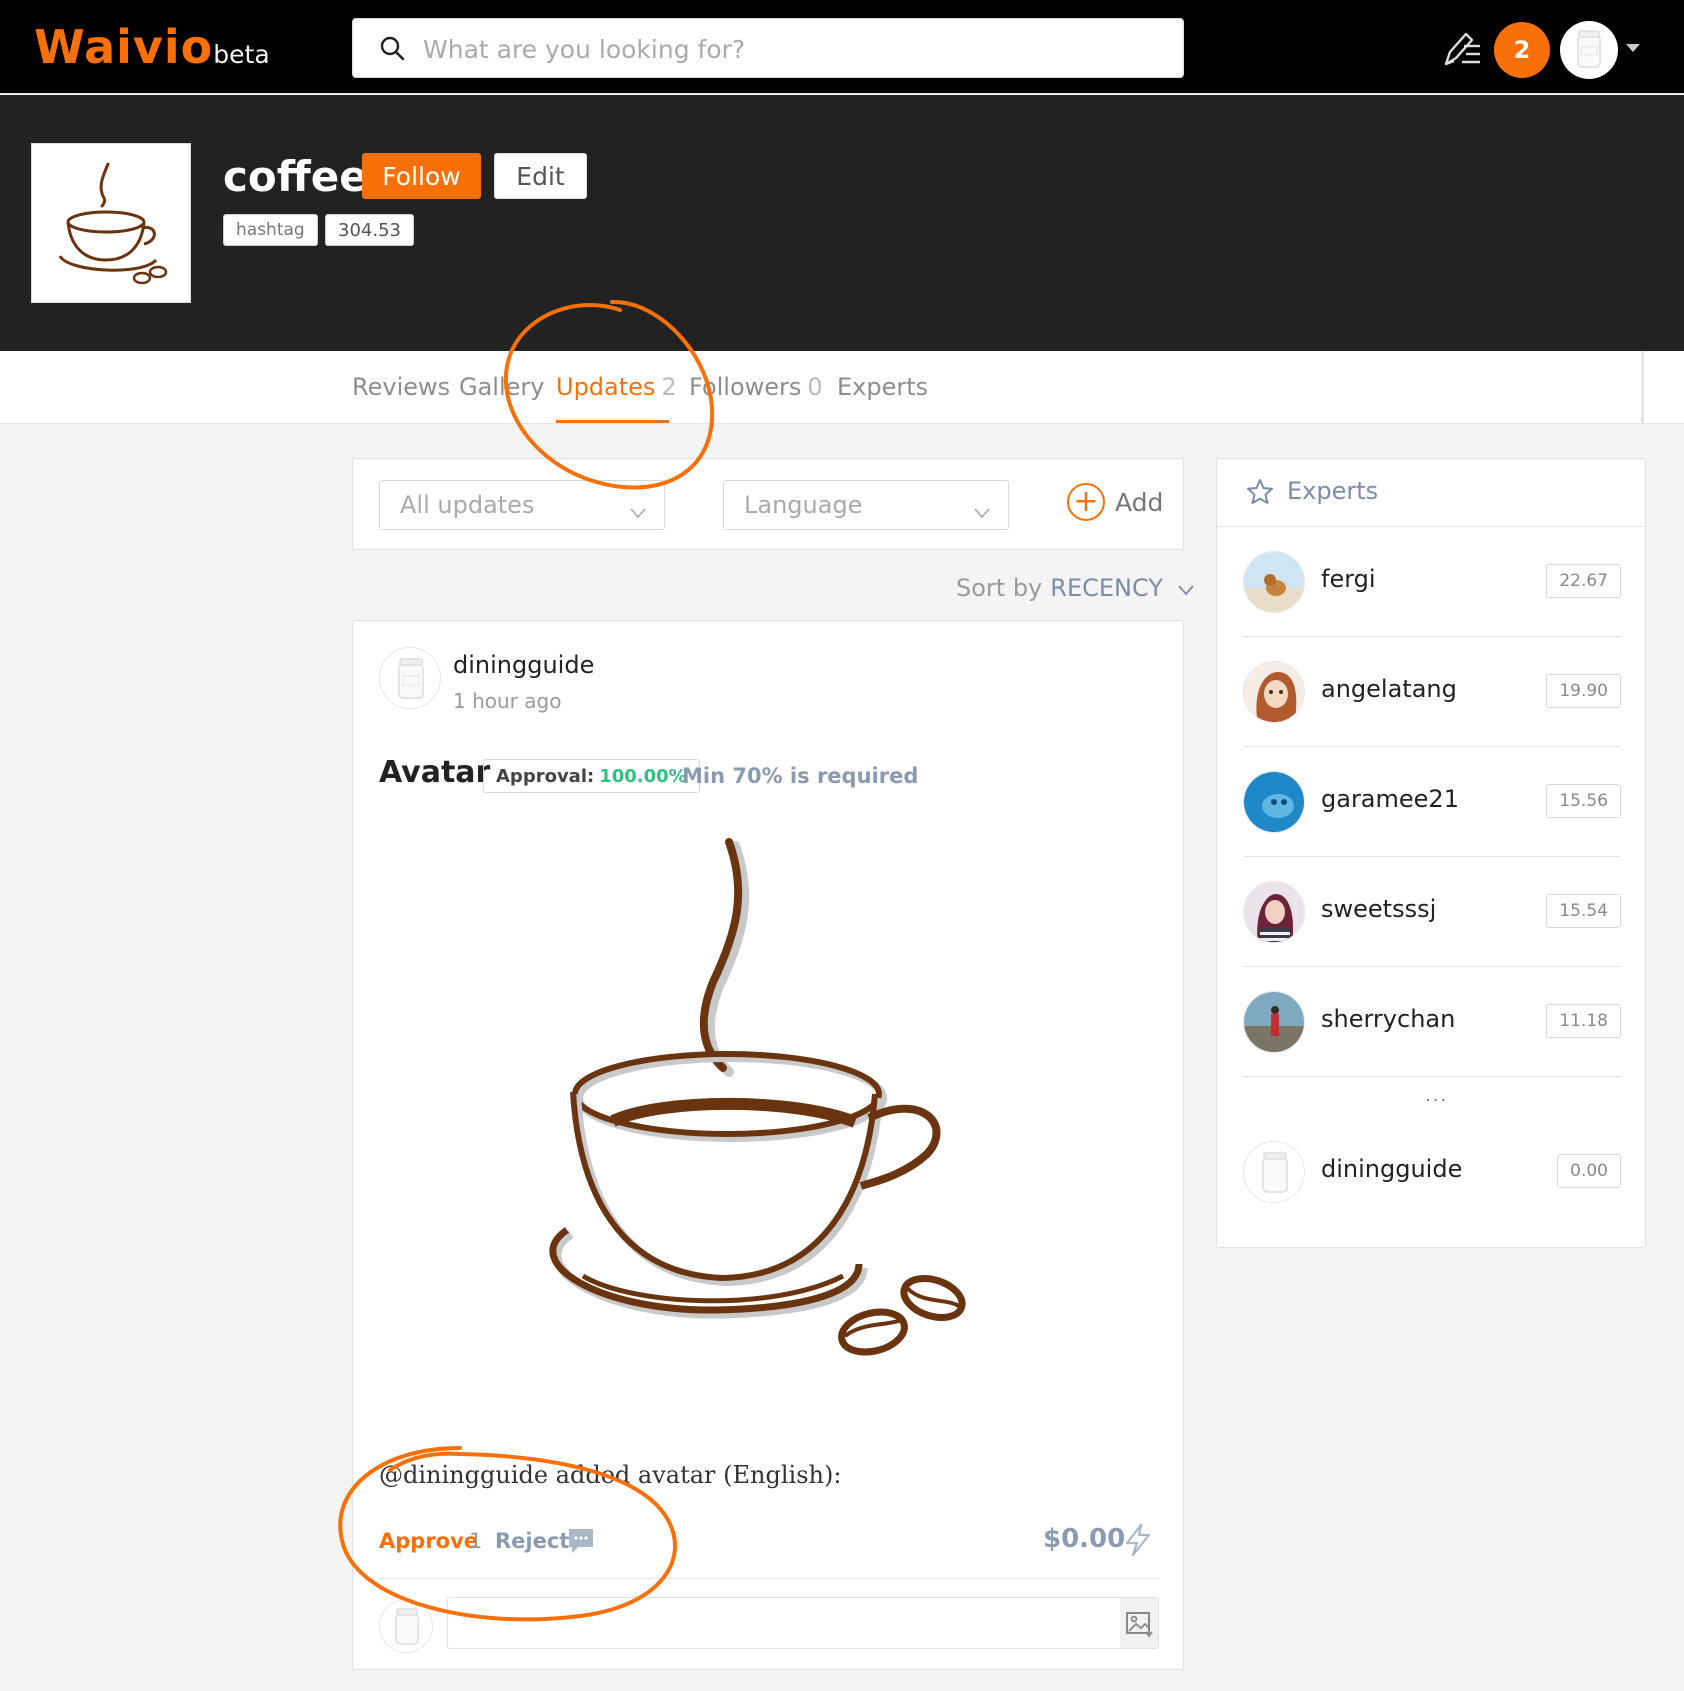 Image resolution: width=1684 pixels, height=1691 pixels. What do you see at coordinates (1522, 50) in the screenshot?
I see `notifications-badge: 2` at bounding box center [1522, 50].